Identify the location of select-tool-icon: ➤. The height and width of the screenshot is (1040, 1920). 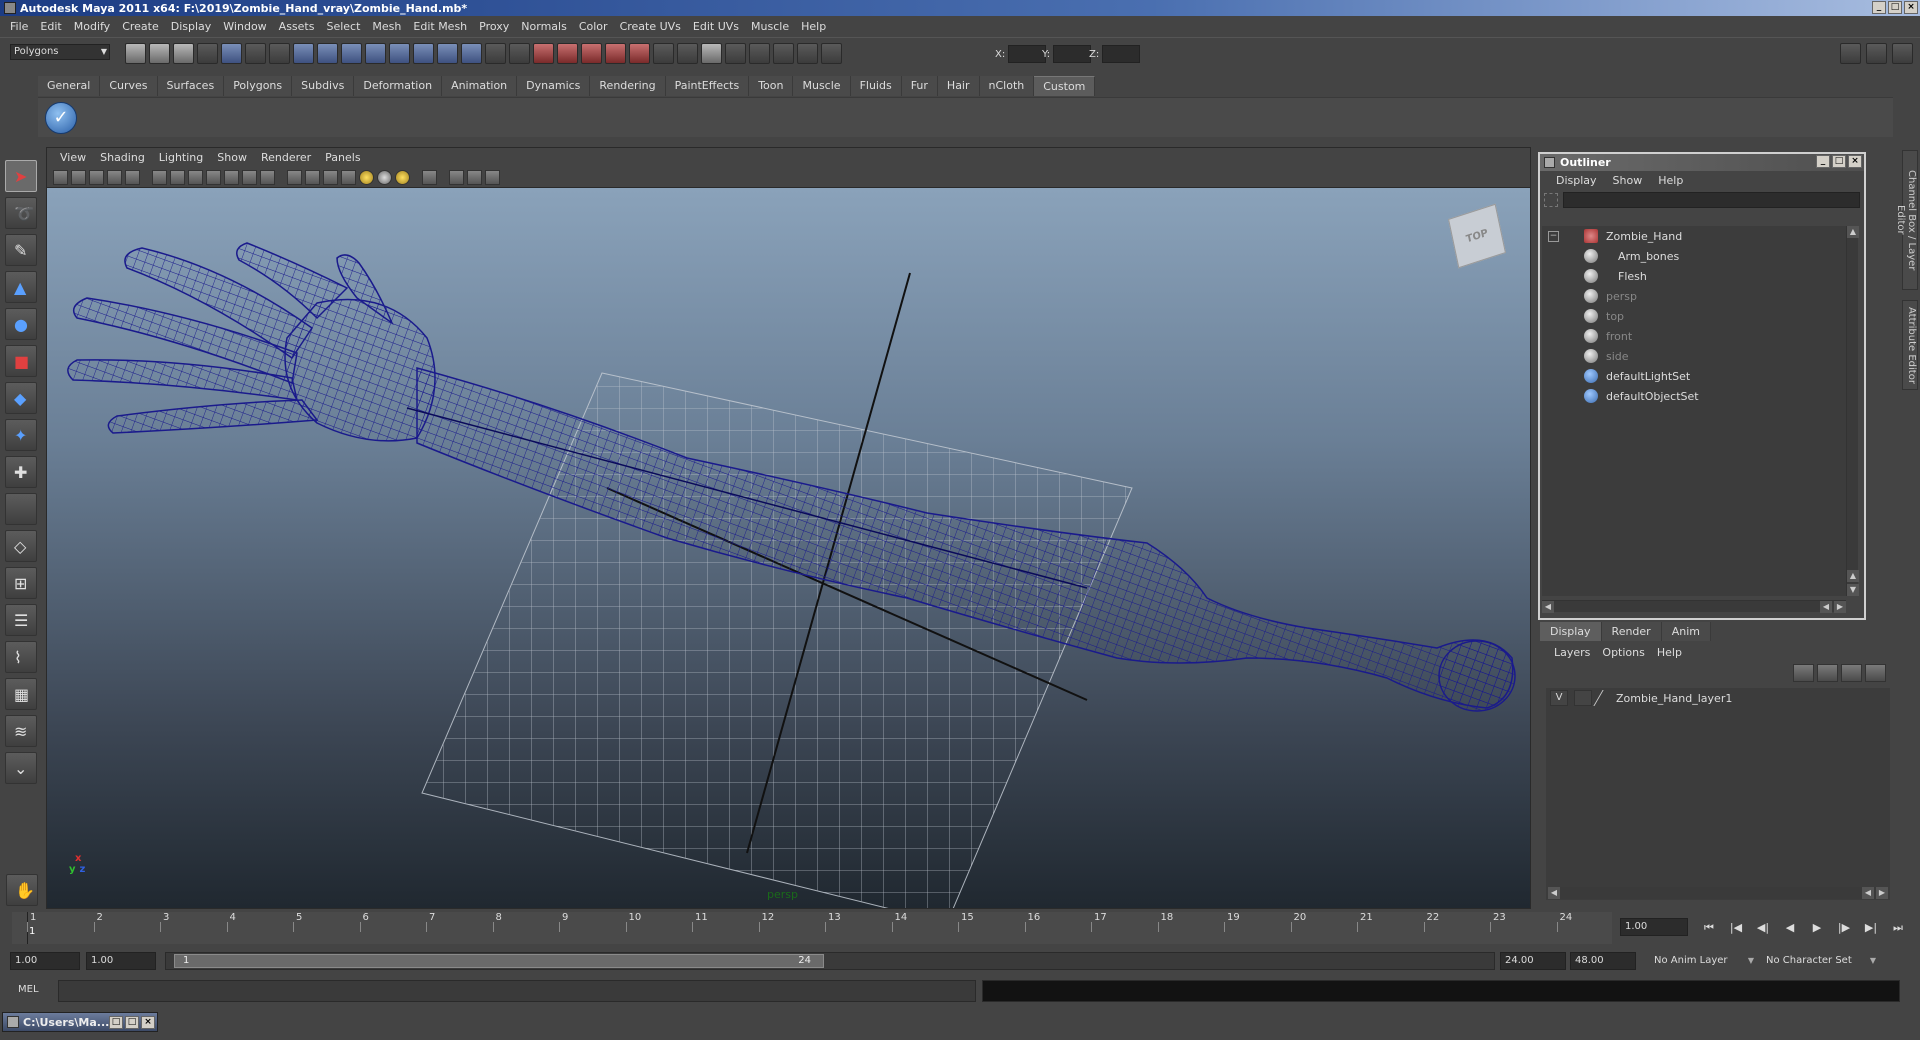
(21, 176).